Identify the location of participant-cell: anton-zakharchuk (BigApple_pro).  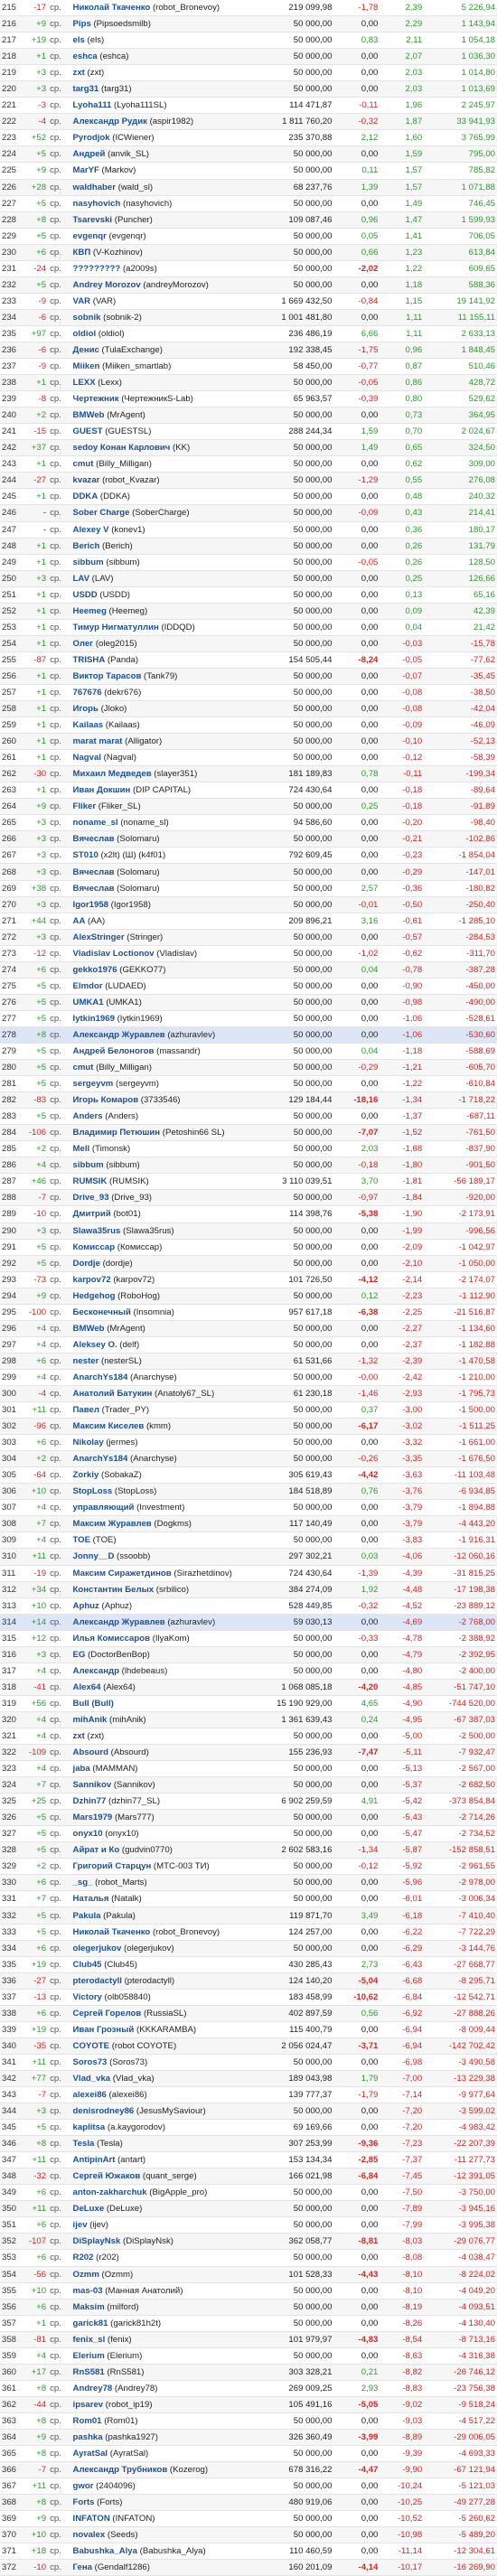
(166, 2193).